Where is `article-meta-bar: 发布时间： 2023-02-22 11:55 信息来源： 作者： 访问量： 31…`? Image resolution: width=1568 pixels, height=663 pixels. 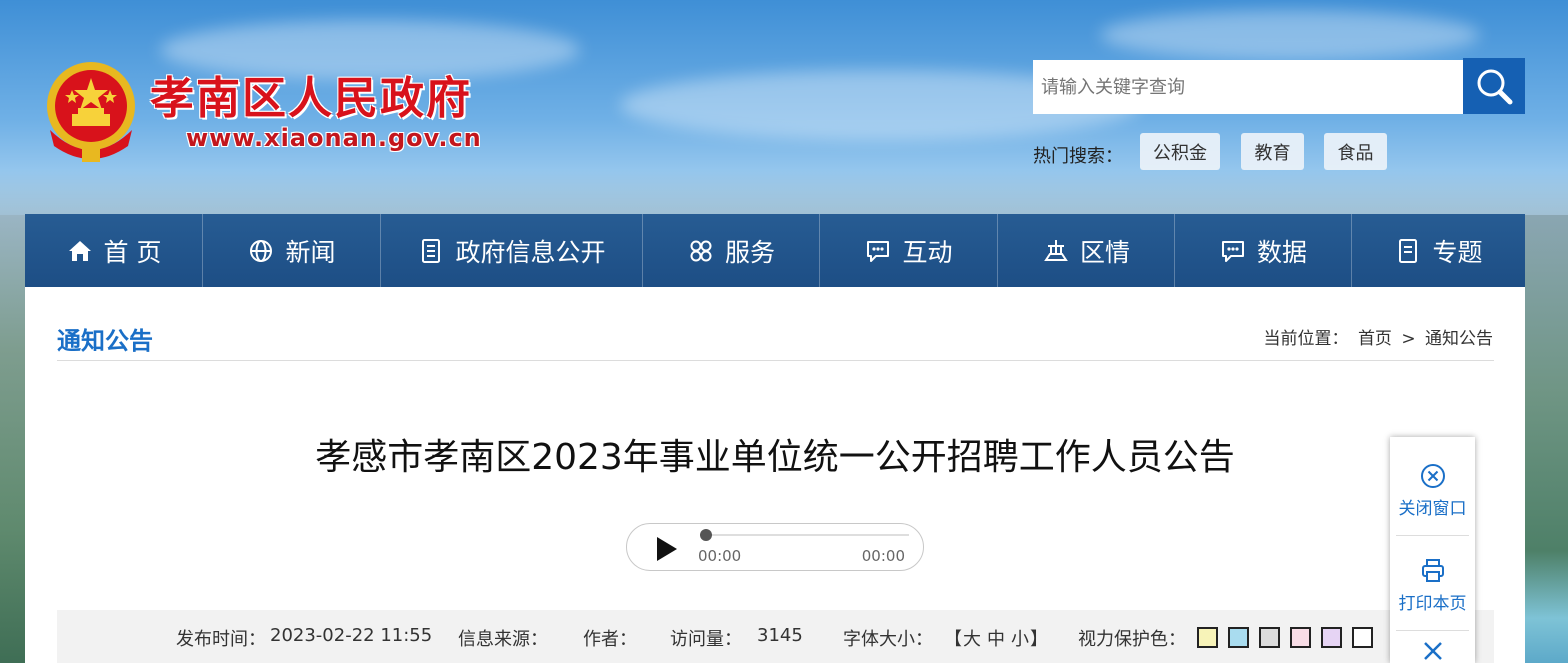 article-meta-bar: 发布时间： 2023-02-22 11:55 信息来源： 作者： 访问量： 31… is located at coordinates (775, 636).